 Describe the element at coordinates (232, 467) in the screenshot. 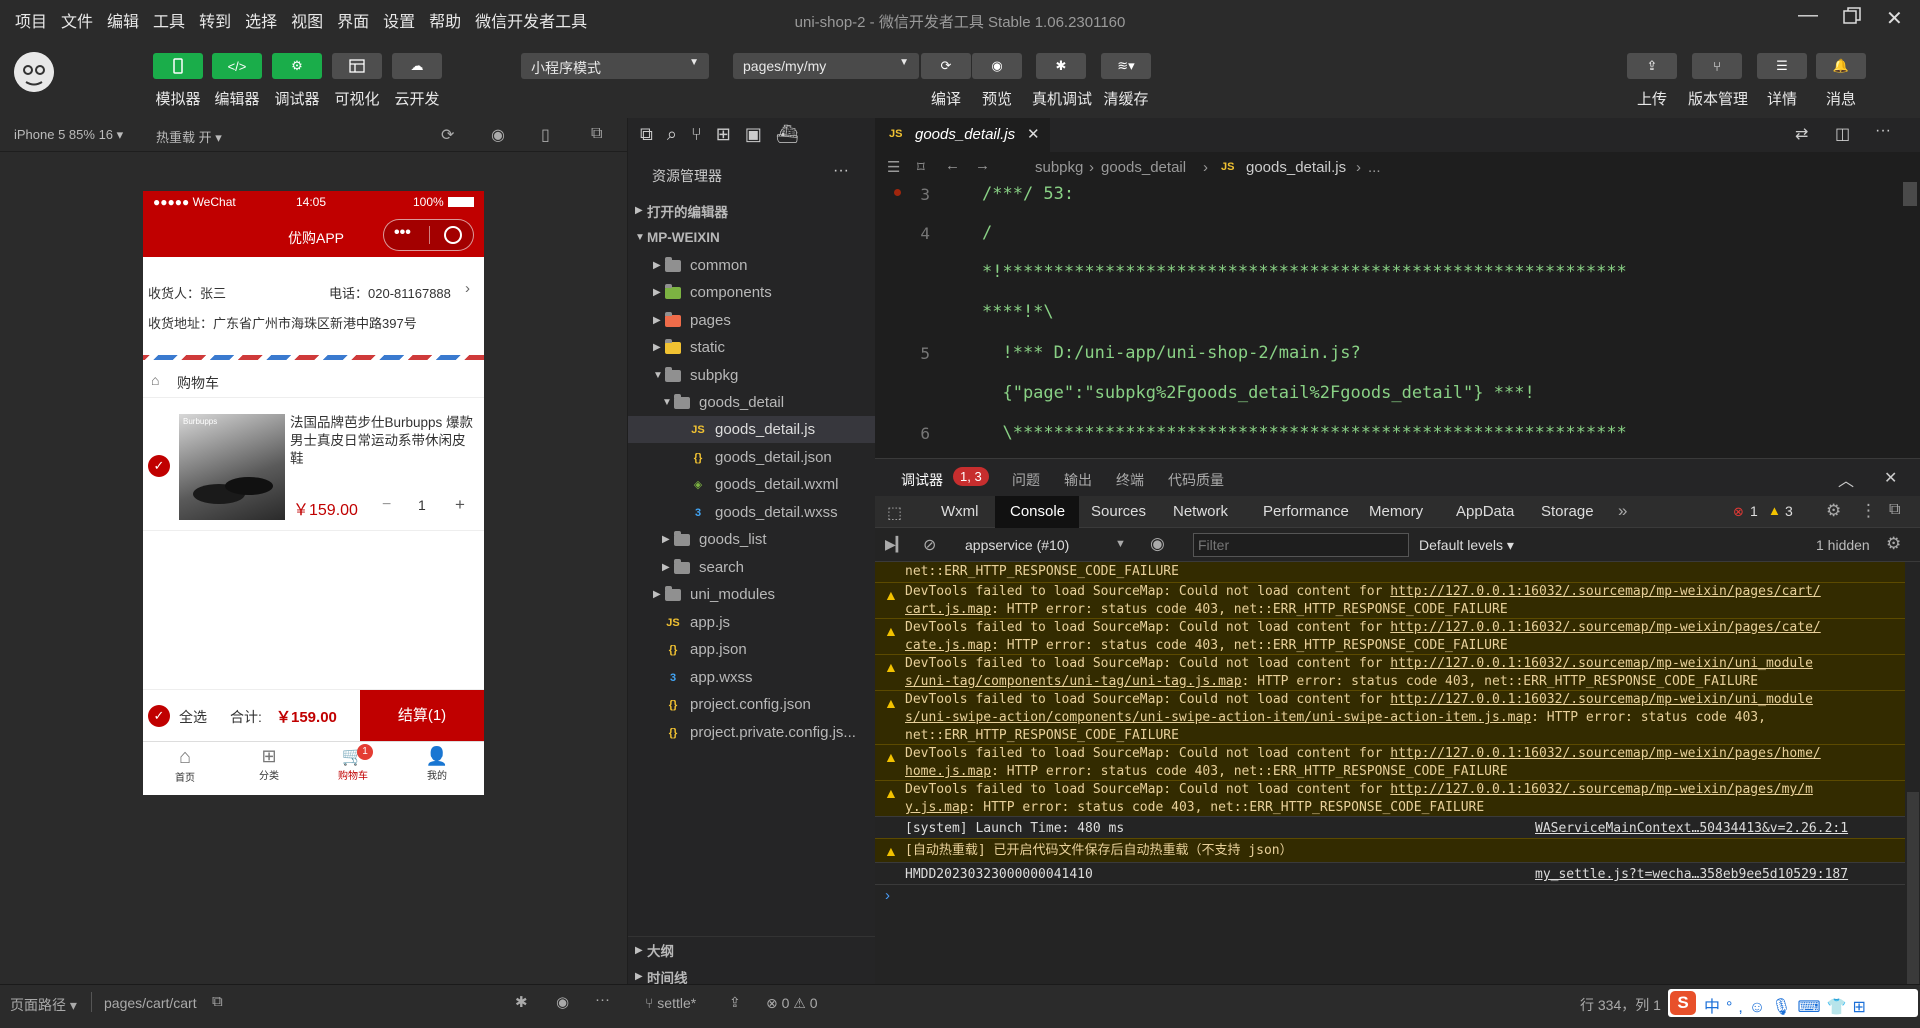

I see `goods-image: Burbupps` at that location.